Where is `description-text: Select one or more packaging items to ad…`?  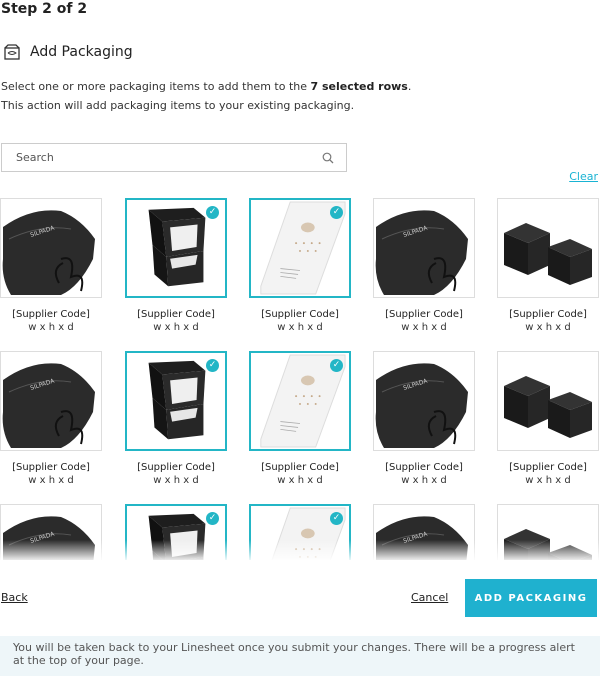
description-text: Select one or more packaging items to ad… is located at coordinates (156, 86).